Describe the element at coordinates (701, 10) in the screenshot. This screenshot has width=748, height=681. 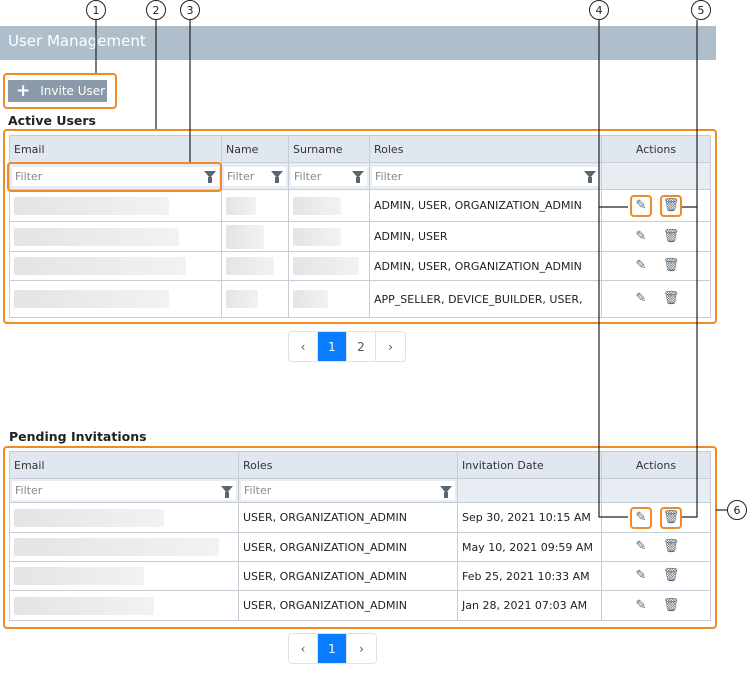
I see `callout-5: 5` at that location.